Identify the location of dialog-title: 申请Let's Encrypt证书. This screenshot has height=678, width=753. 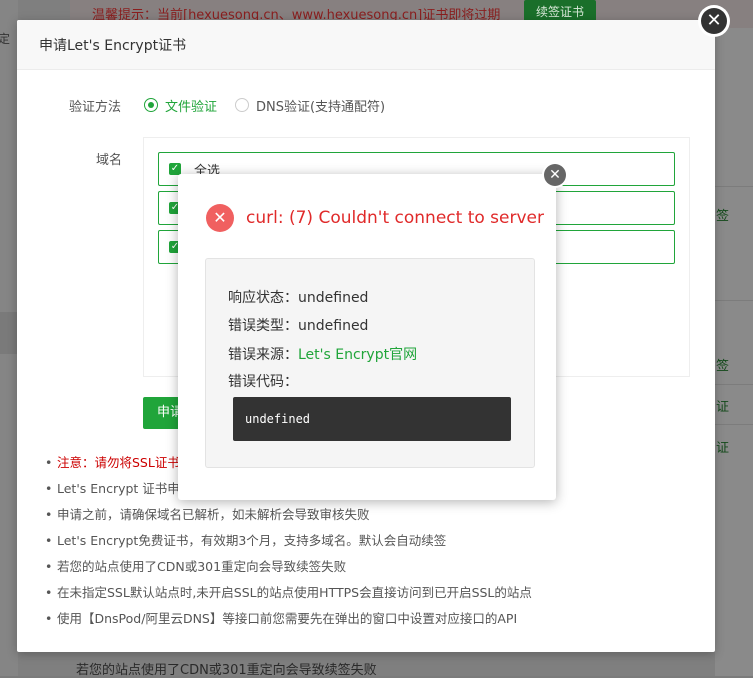
(113, 46).